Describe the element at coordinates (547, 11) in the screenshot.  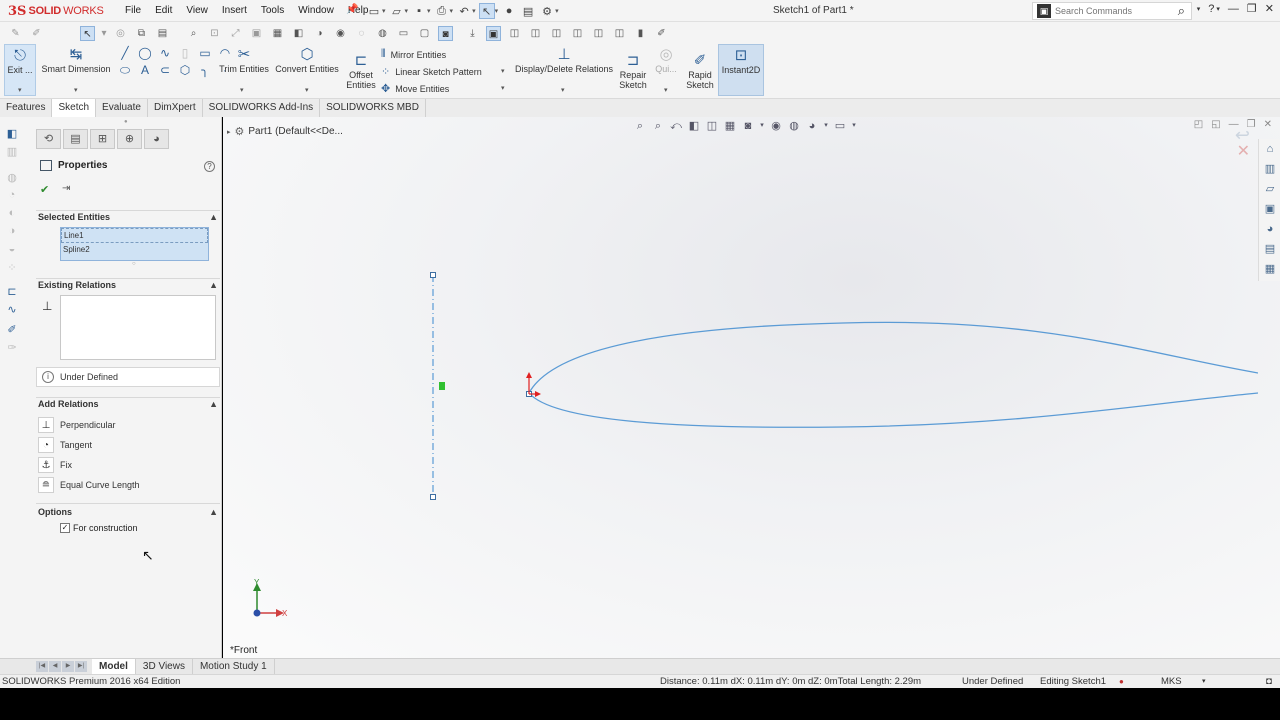
I see `options-gear-icon: ⚙` at that location.